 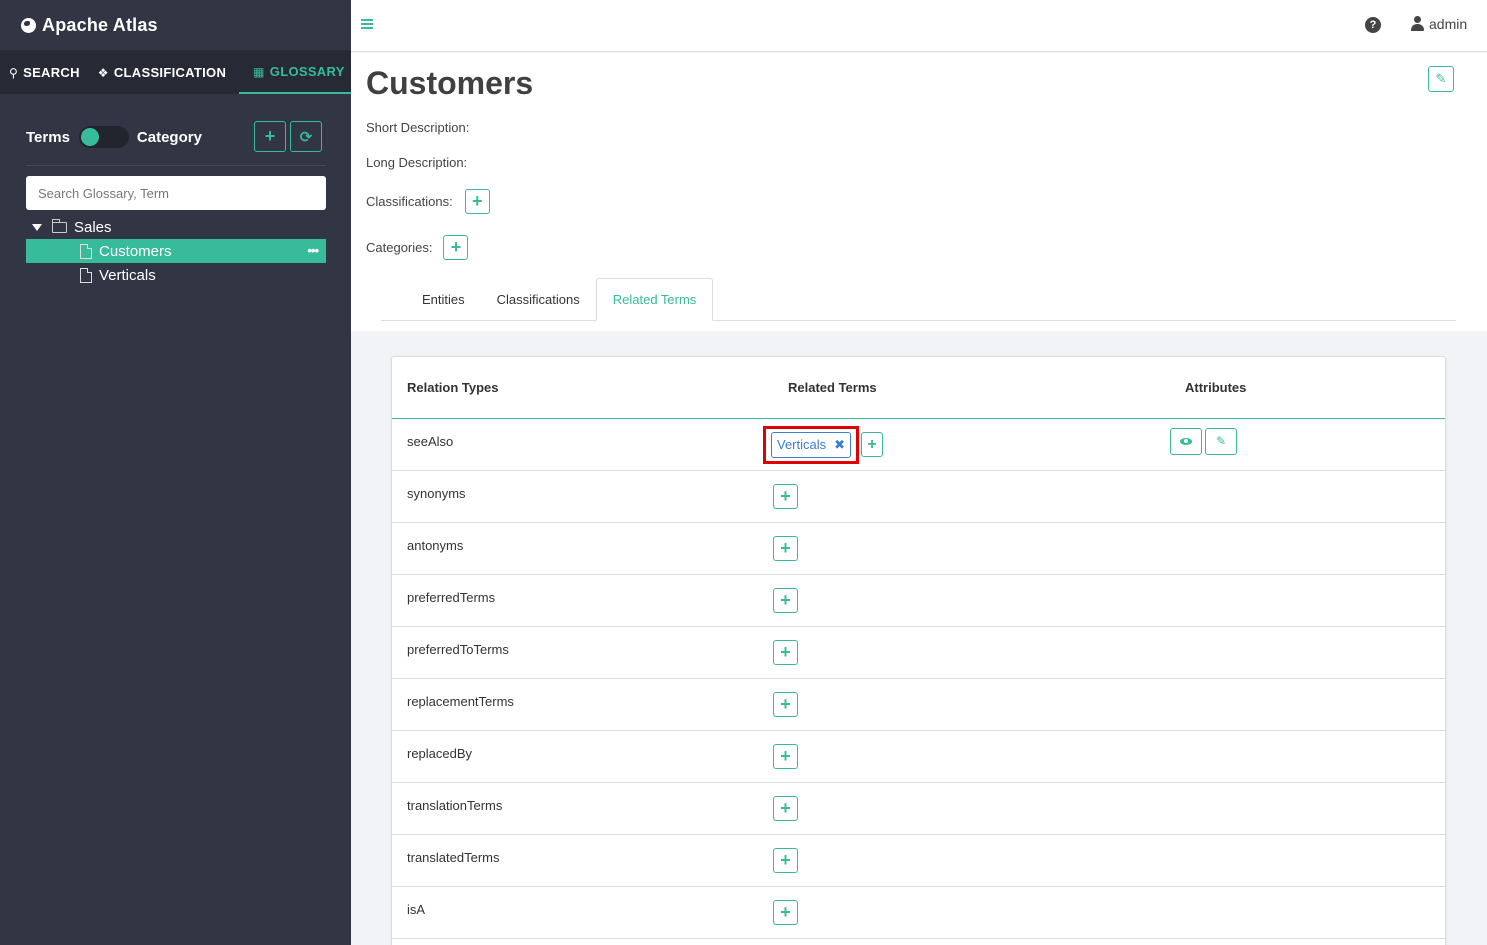 I want to click on search-icon: ⚲, so click(x=14, y=72).